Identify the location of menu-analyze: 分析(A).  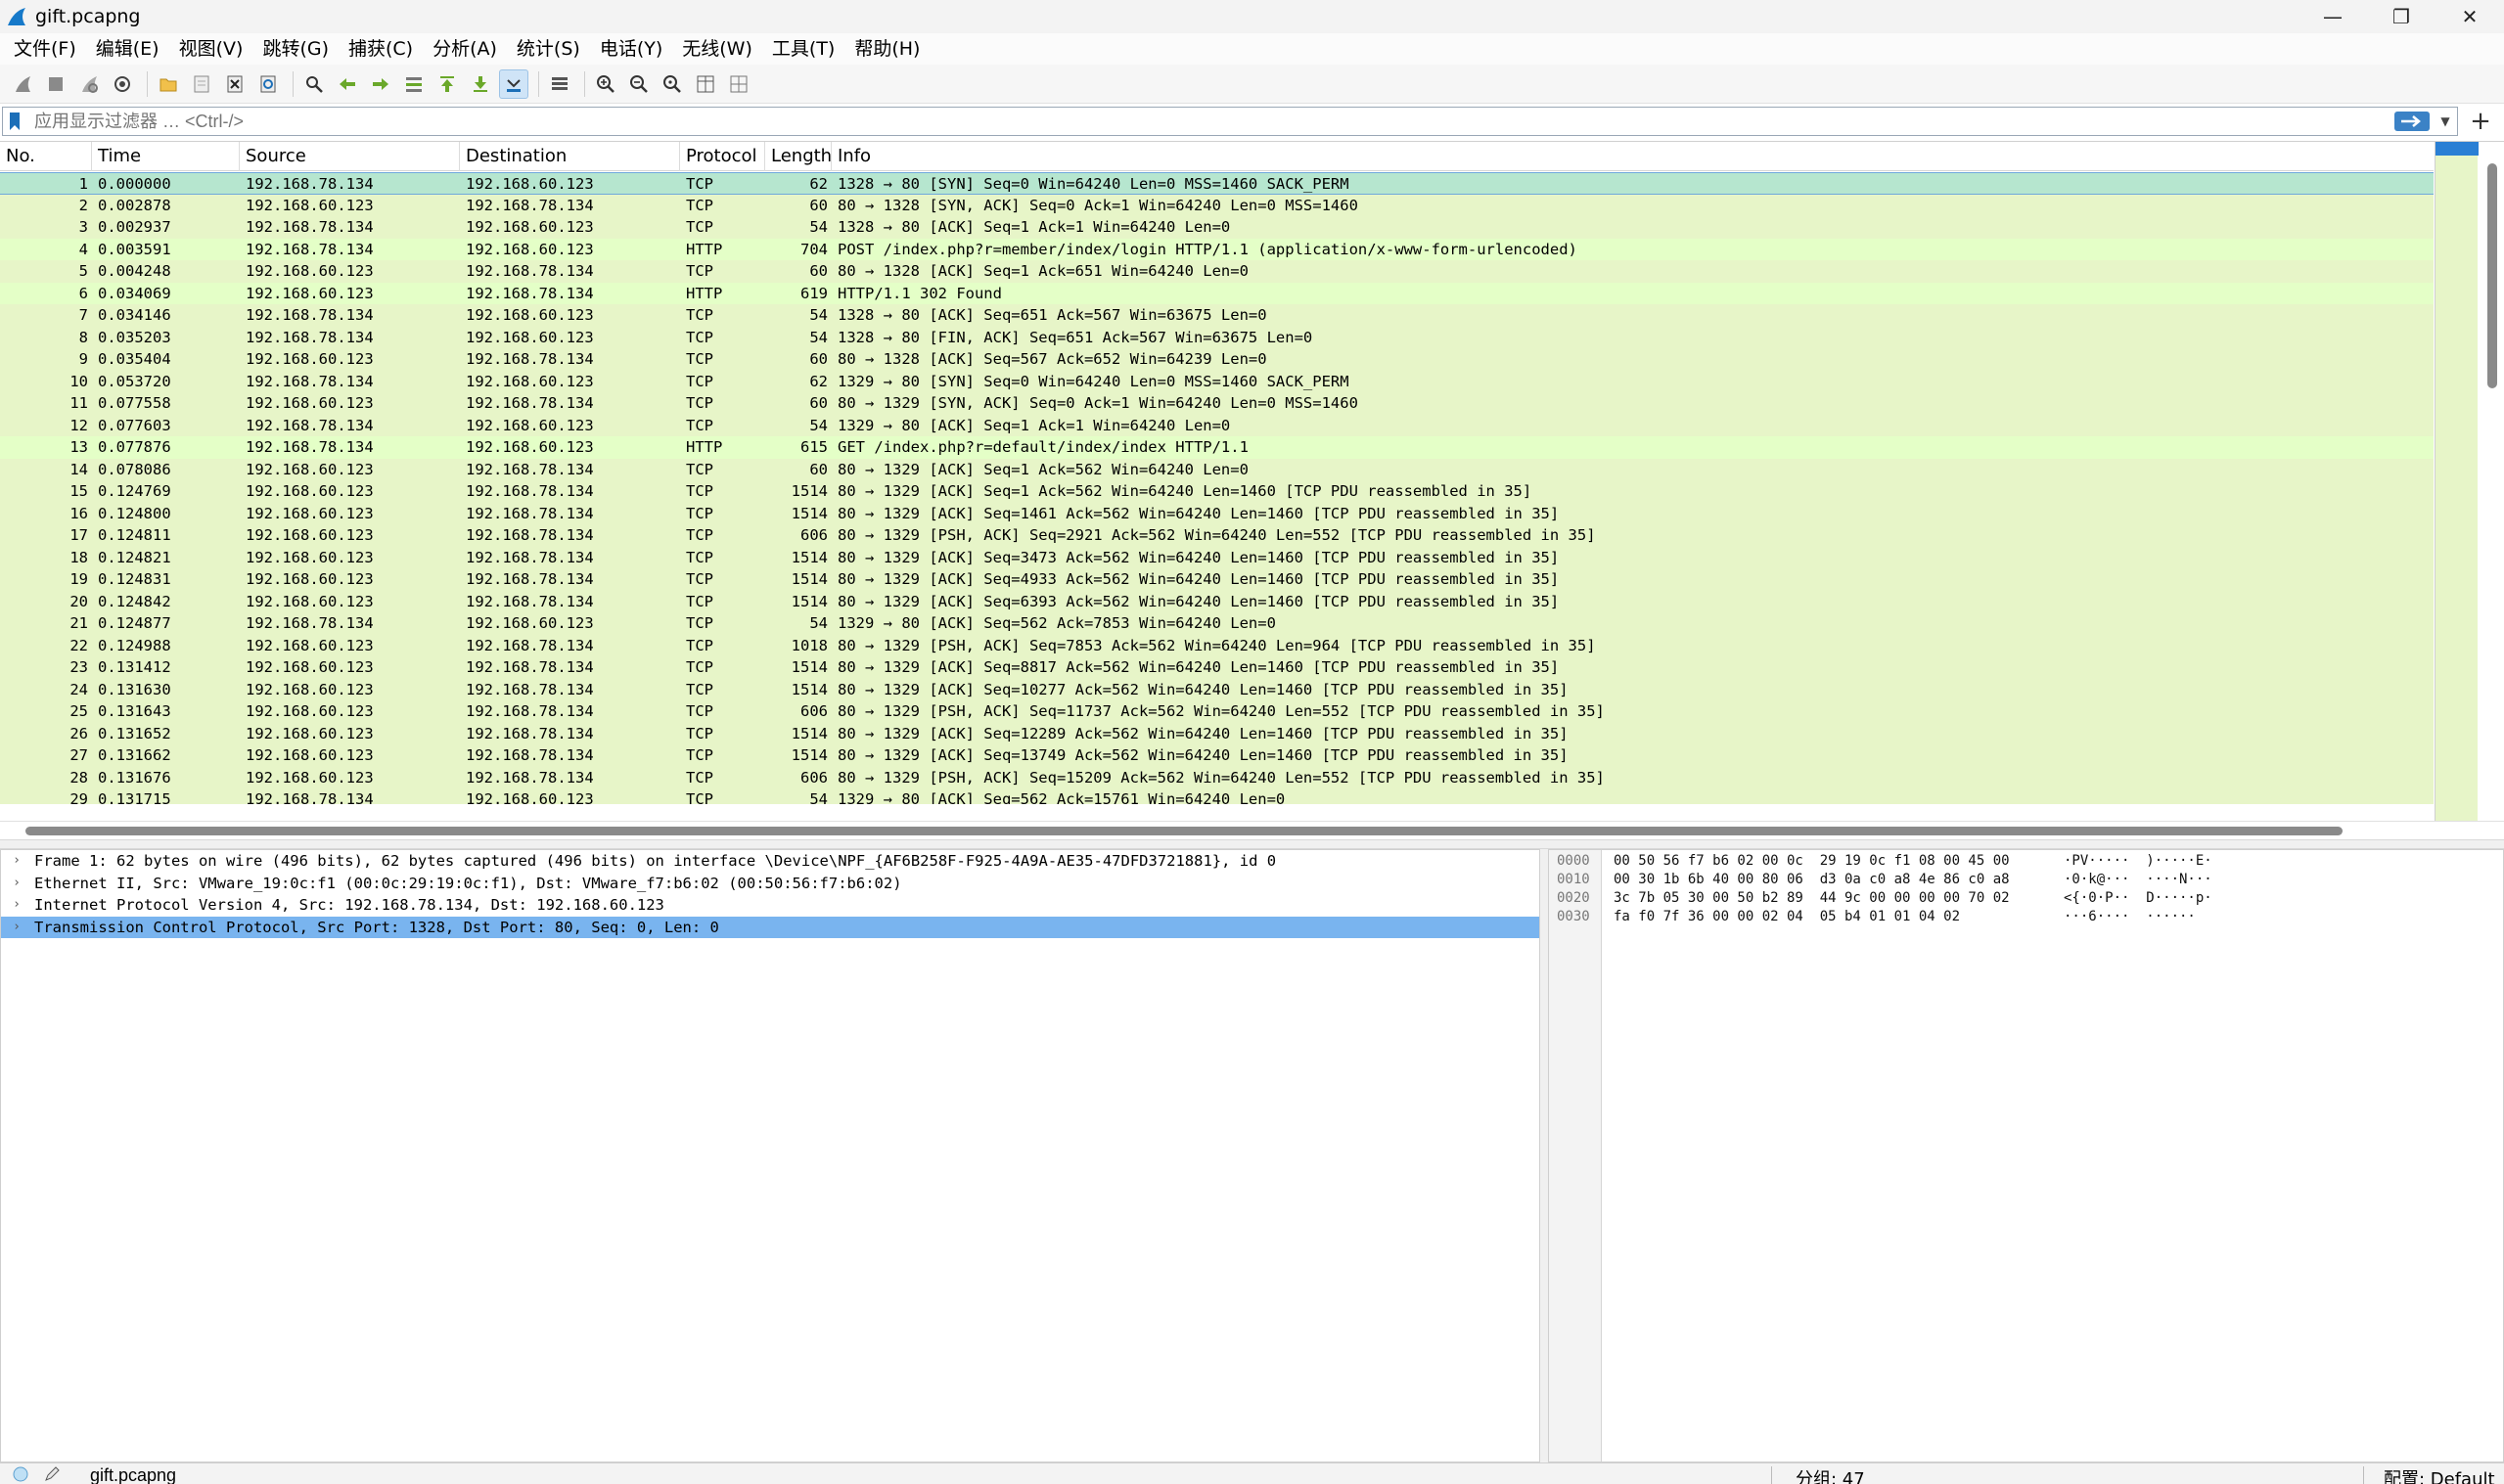
(465, 49).